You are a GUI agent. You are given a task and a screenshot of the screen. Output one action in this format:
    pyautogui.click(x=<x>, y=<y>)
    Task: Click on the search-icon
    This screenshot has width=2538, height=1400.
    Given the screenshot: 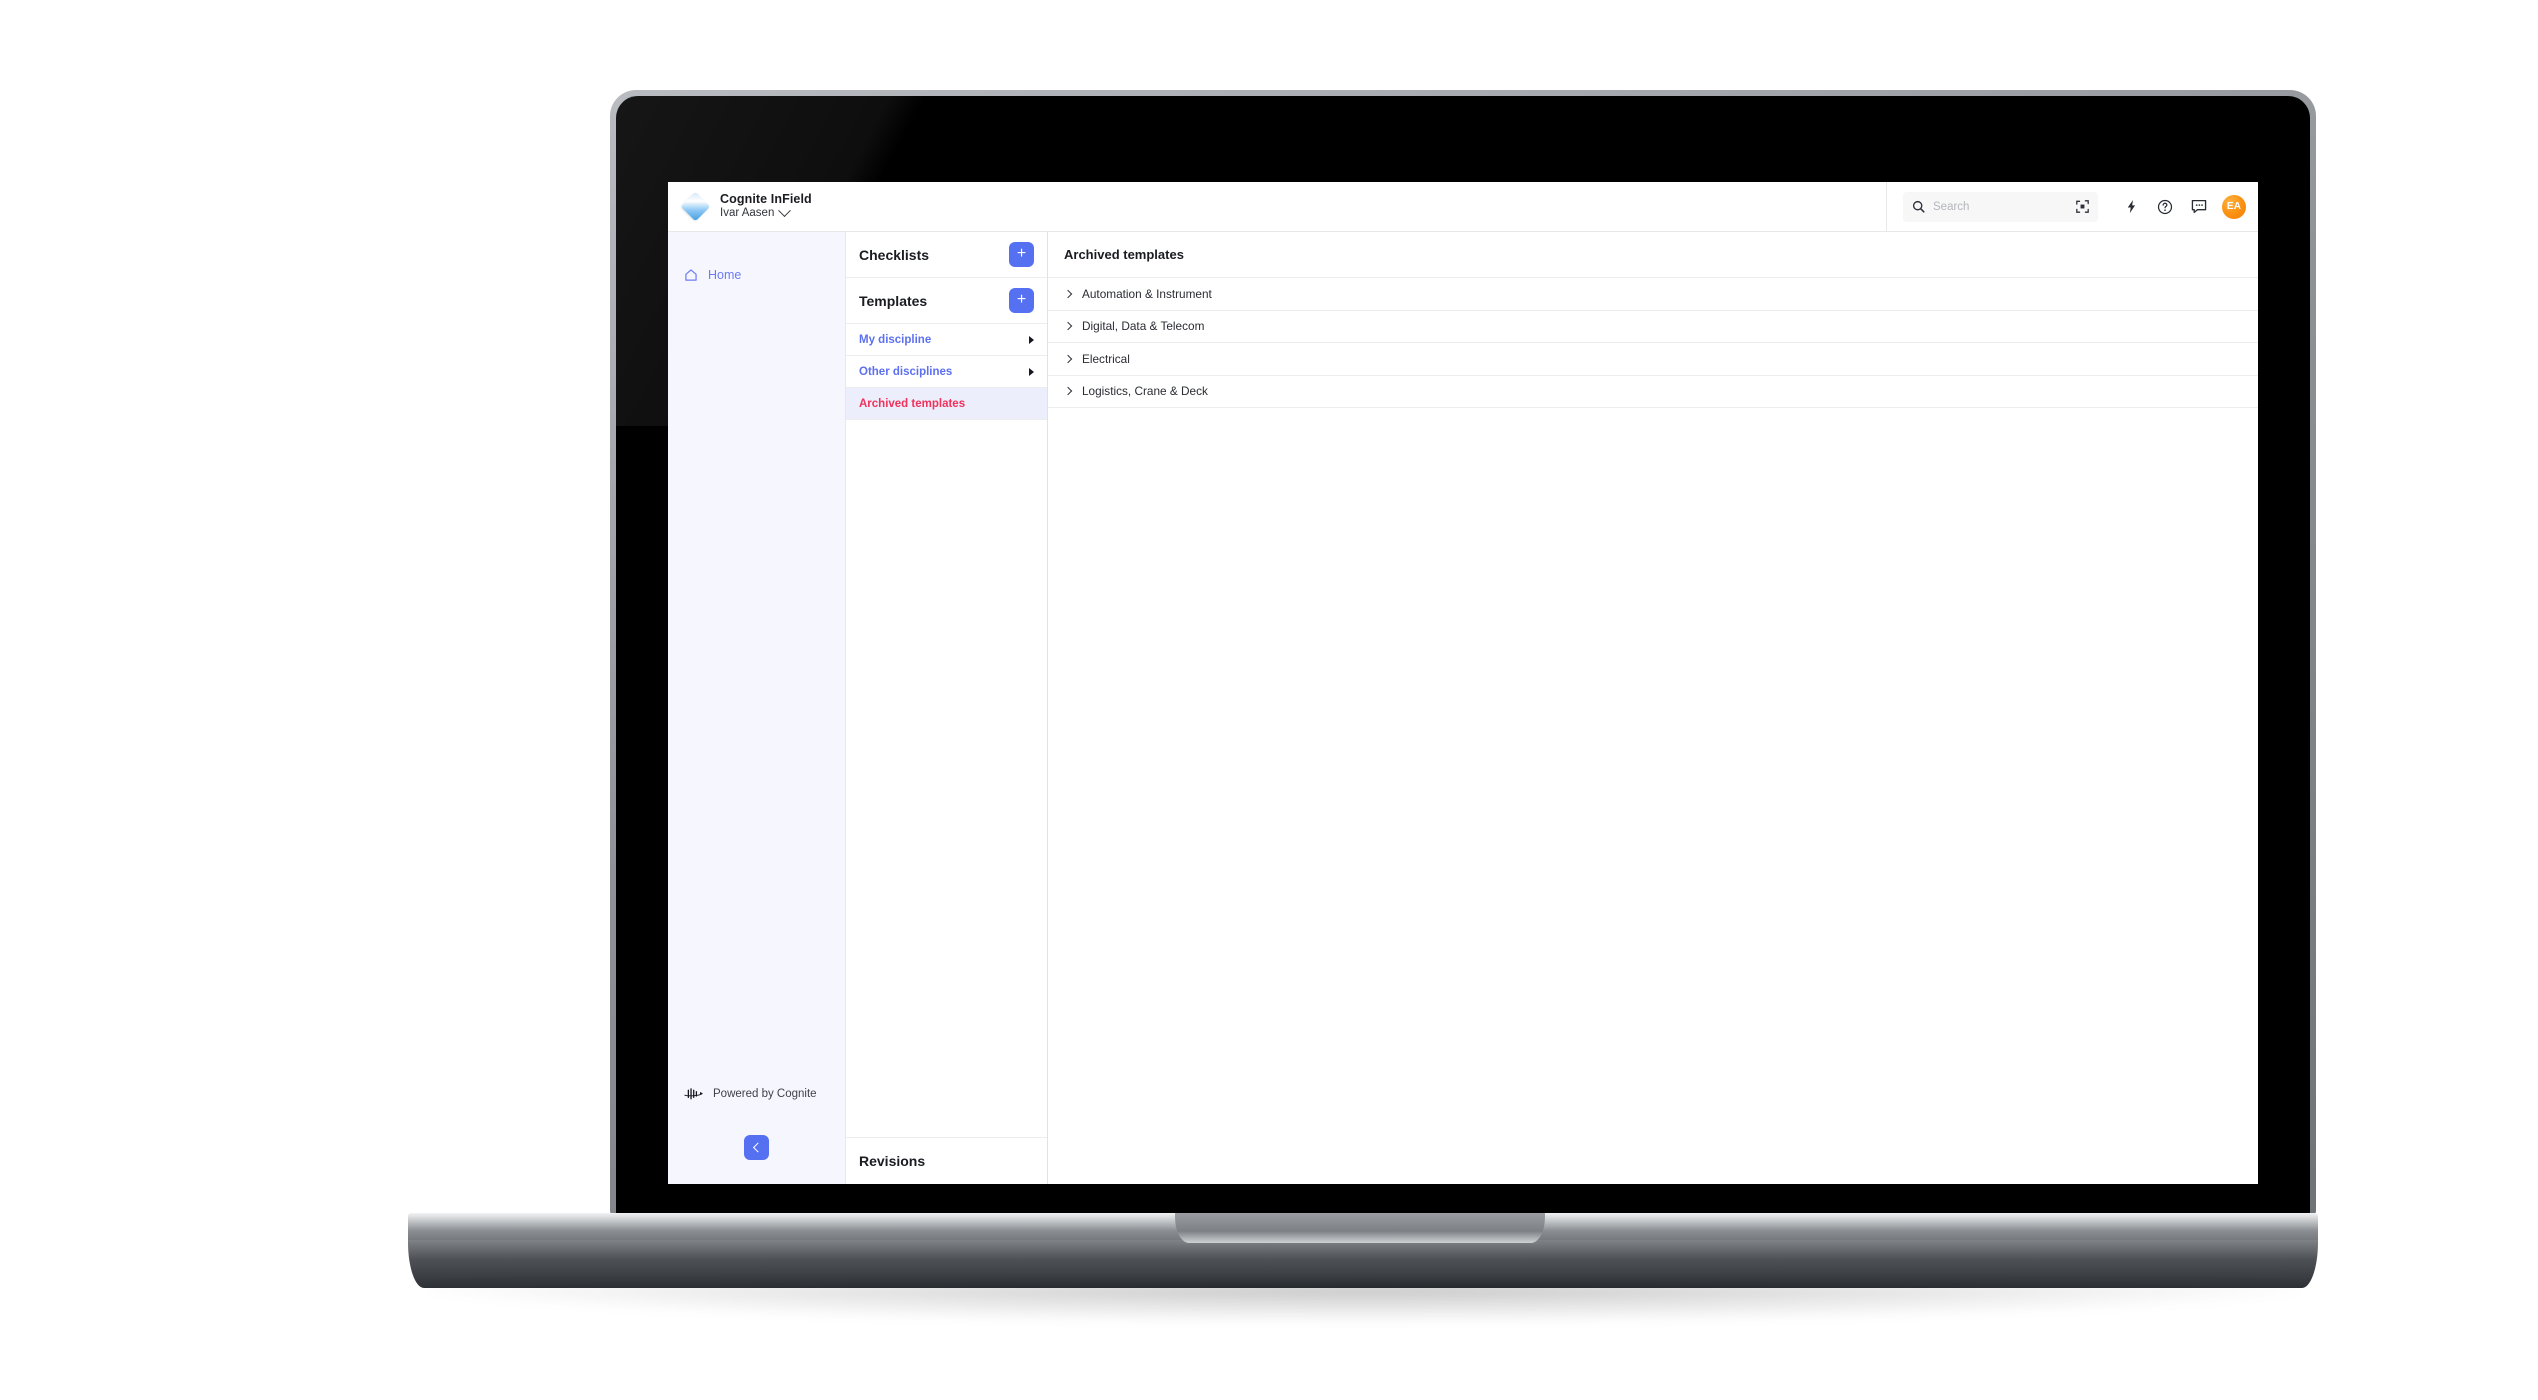 What is the action you would take?
    pyautogui.click(x=1918, y=206)
    